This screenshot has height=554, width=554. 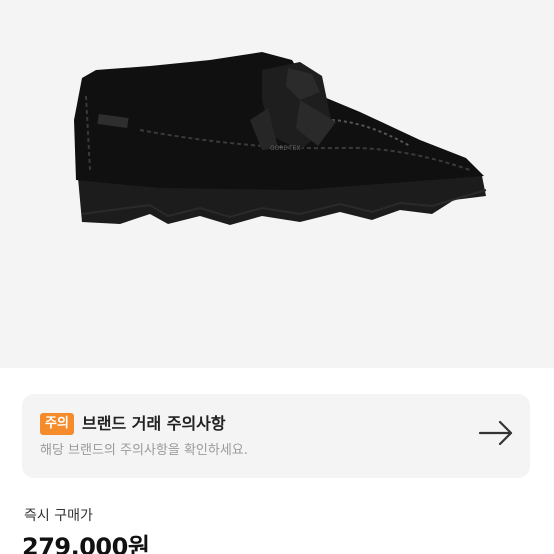 I want to click on brand-notice-card: 주의 브랜드 거래 주의사항 해당 브랜드의 주의사항을 확인하세요., so click(x=276, y=436).